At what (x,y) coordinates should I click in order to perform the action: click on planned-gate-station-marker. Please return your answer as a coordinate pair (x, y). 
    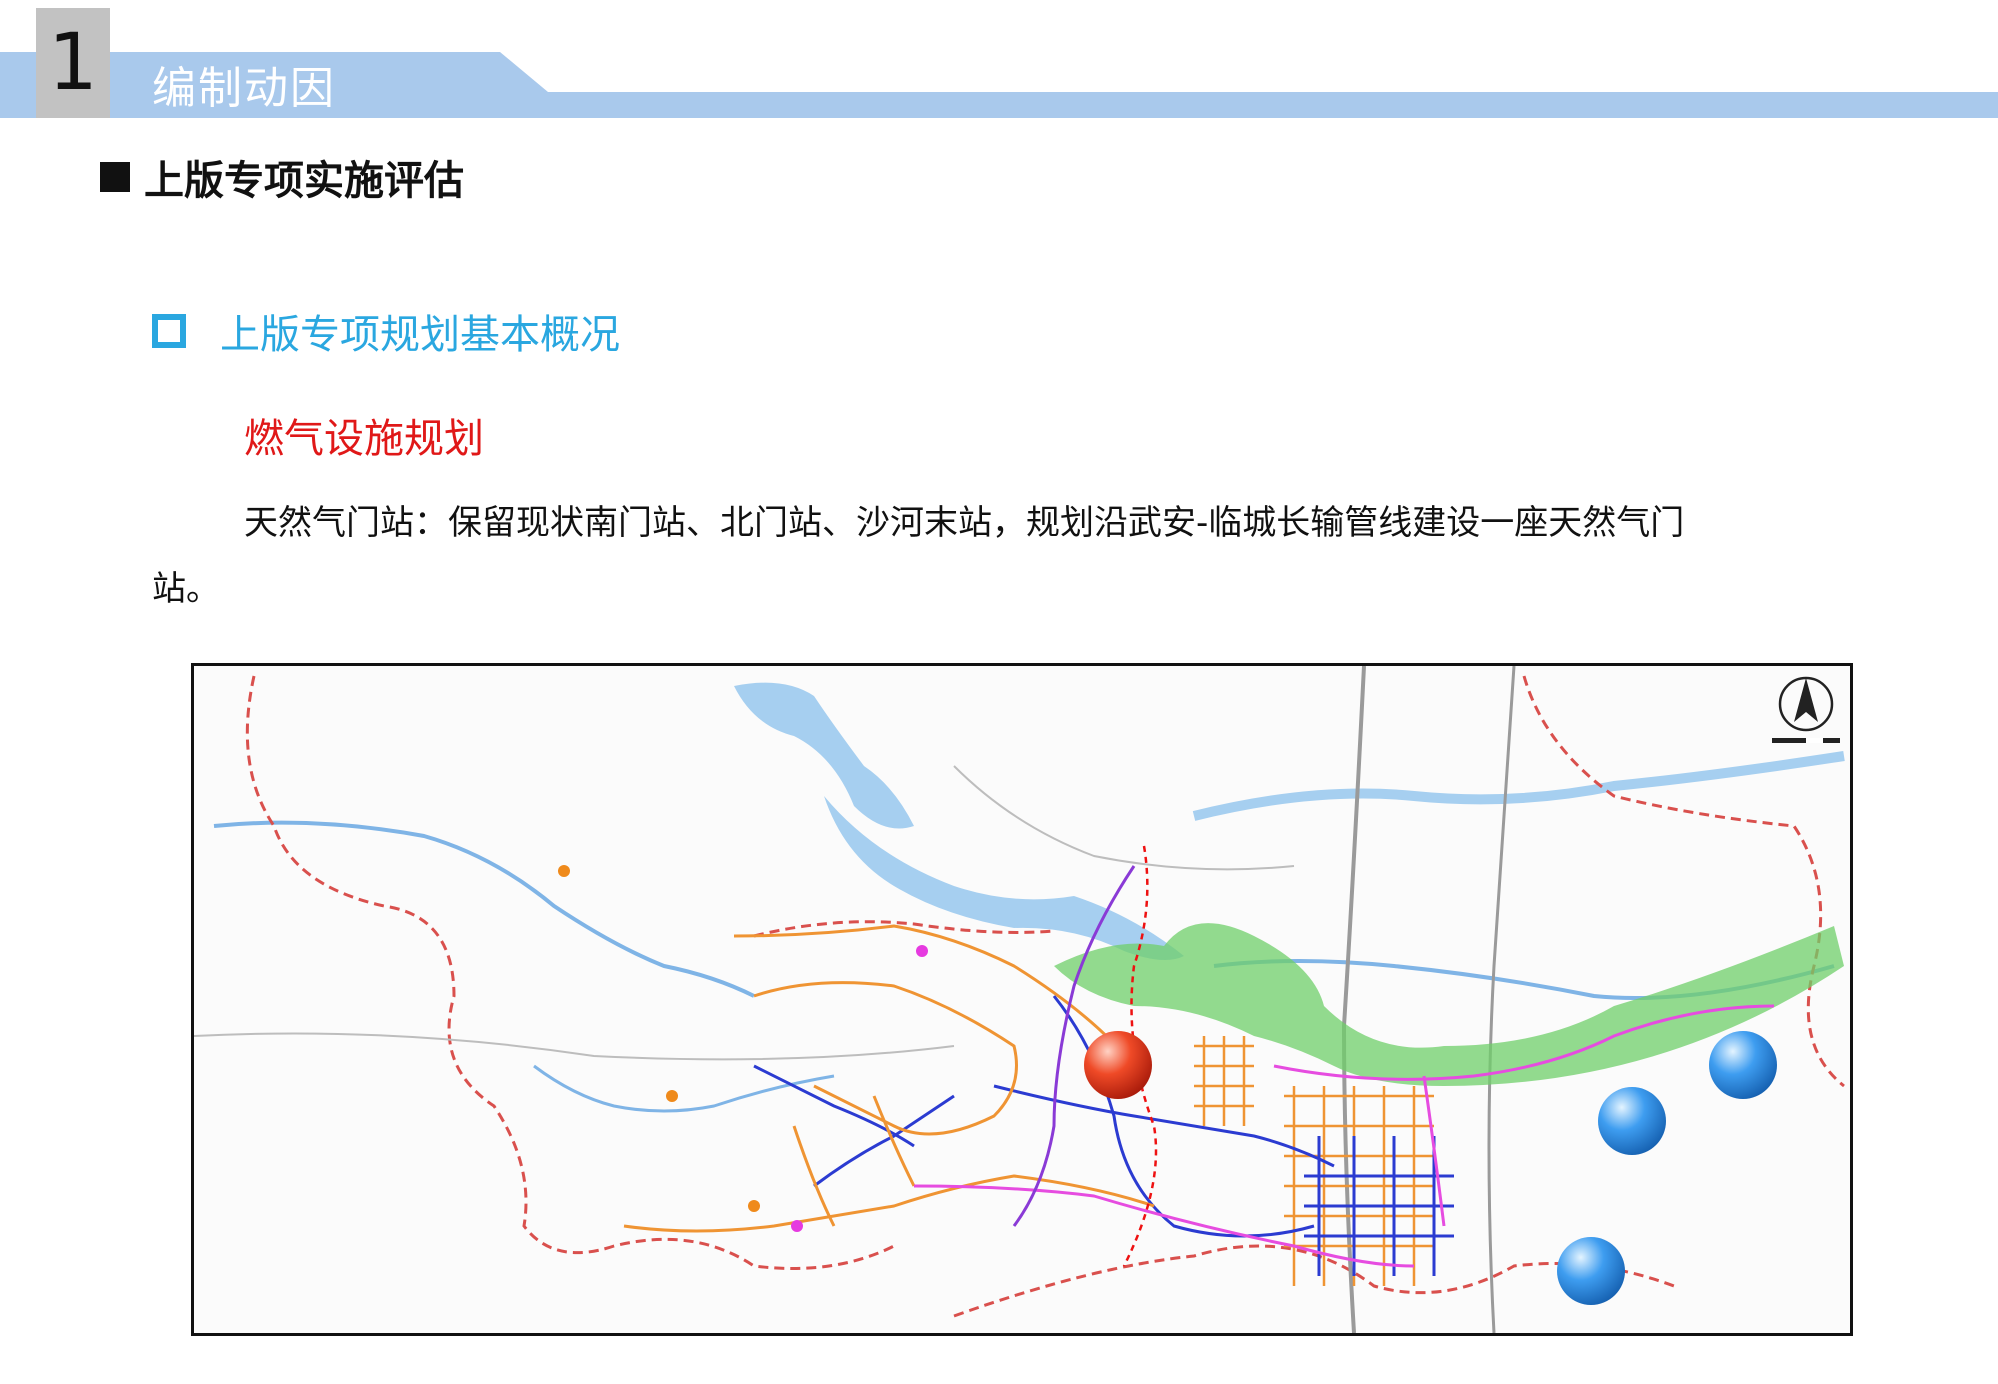
    Looking at the image, I should click on (1118, 1065).